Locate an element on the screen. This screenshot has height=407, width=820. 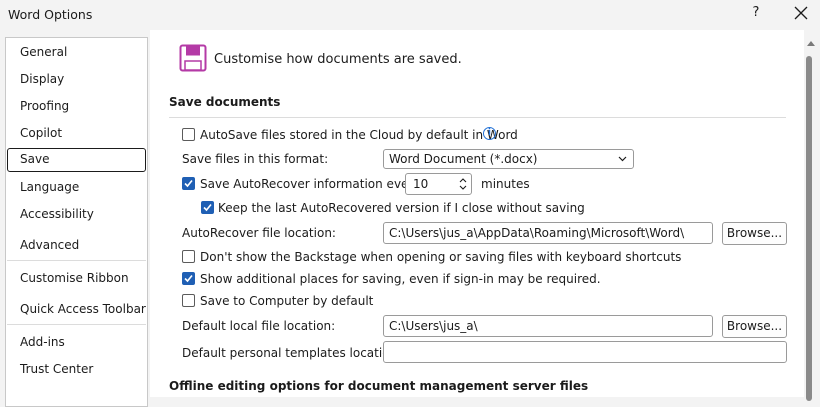
sidebar-item-proofing: Proofing is located at coordinates (44, 106).